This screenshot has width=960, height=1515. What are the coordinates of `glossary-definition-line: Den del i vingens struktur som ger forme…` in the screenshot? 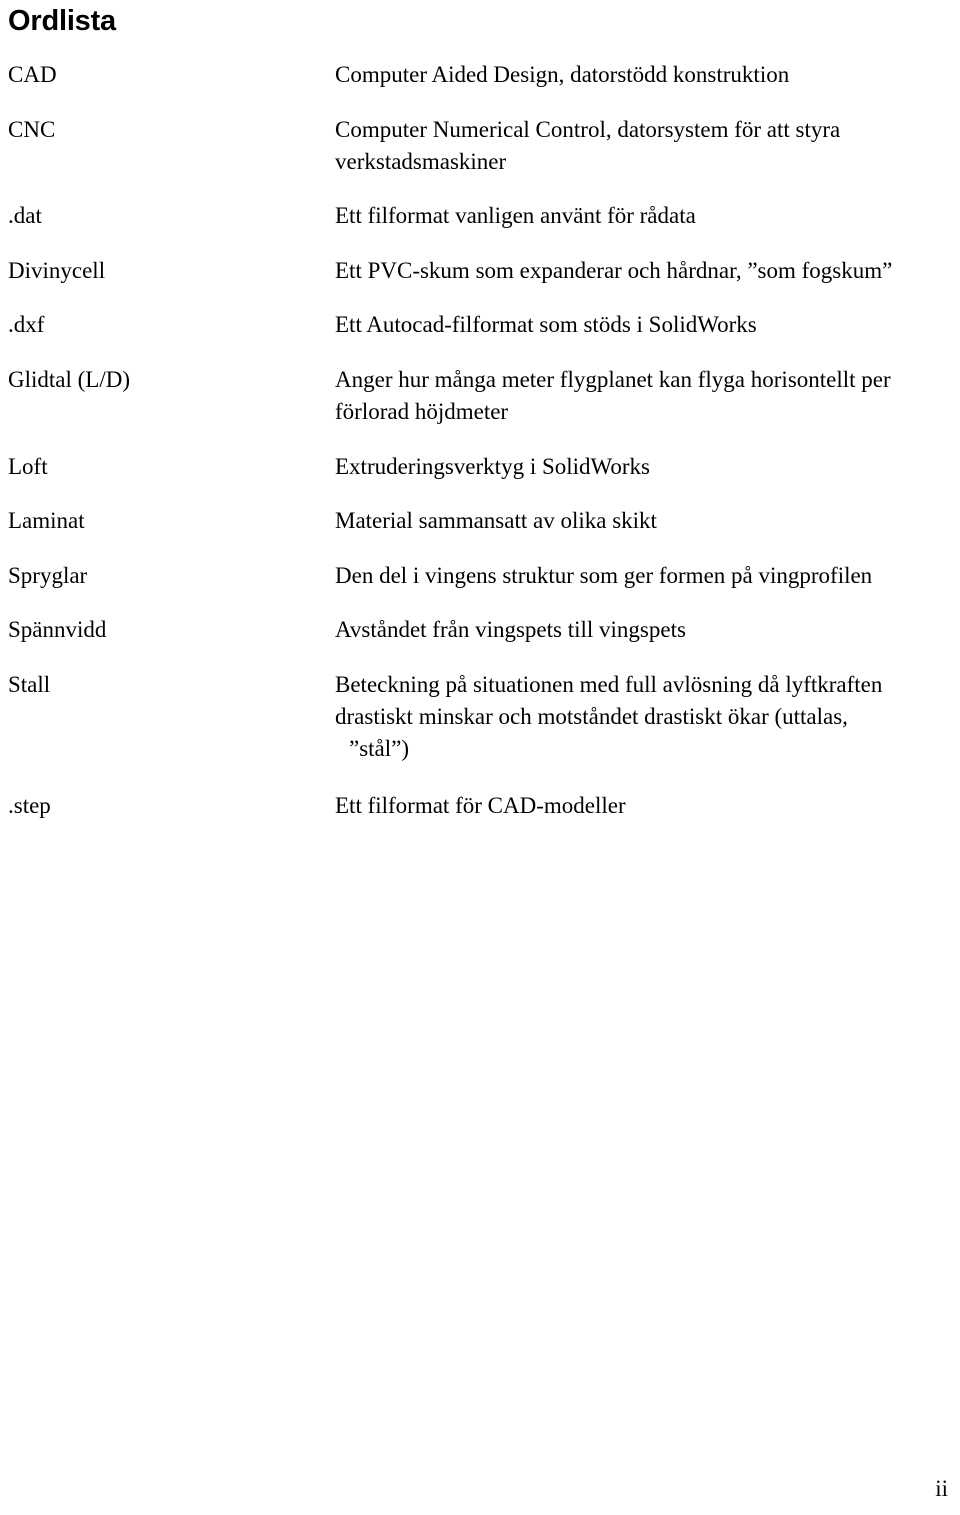 It's located at (604, 575).